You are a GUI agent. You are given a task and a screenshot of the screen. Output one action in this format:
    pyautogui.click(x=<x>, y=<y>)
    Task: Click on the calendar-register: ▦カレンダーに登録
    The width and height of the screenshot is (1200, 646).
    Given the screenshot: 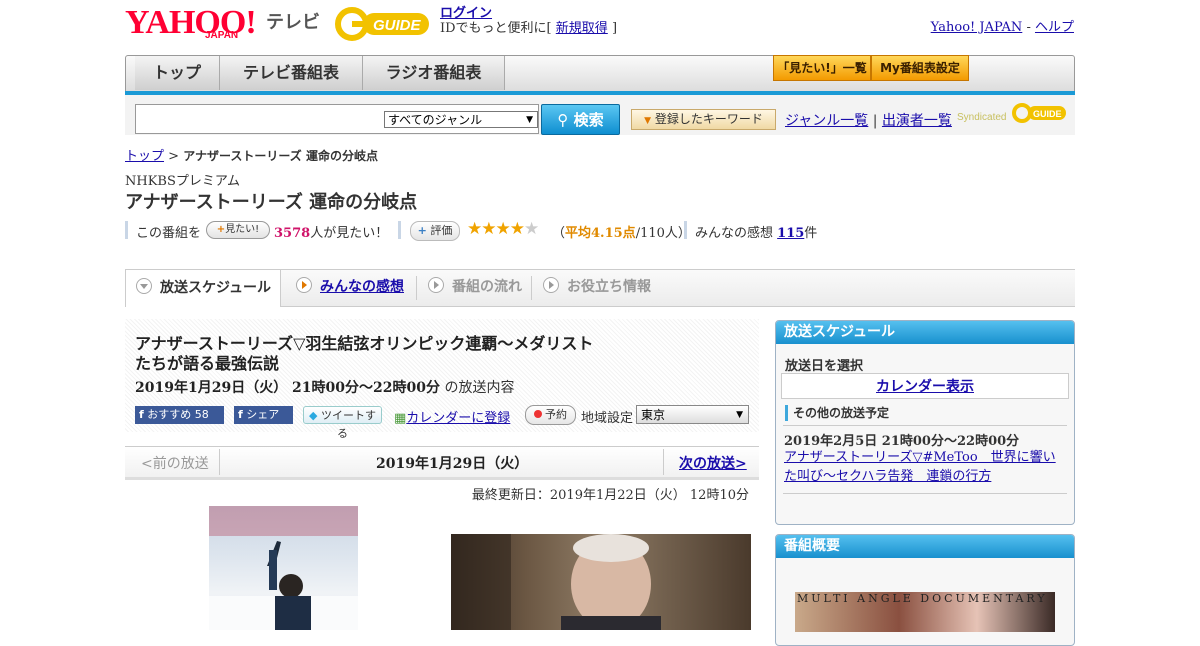 What is the action you would take?
    pyautogui.click(x=452, y=416)
    